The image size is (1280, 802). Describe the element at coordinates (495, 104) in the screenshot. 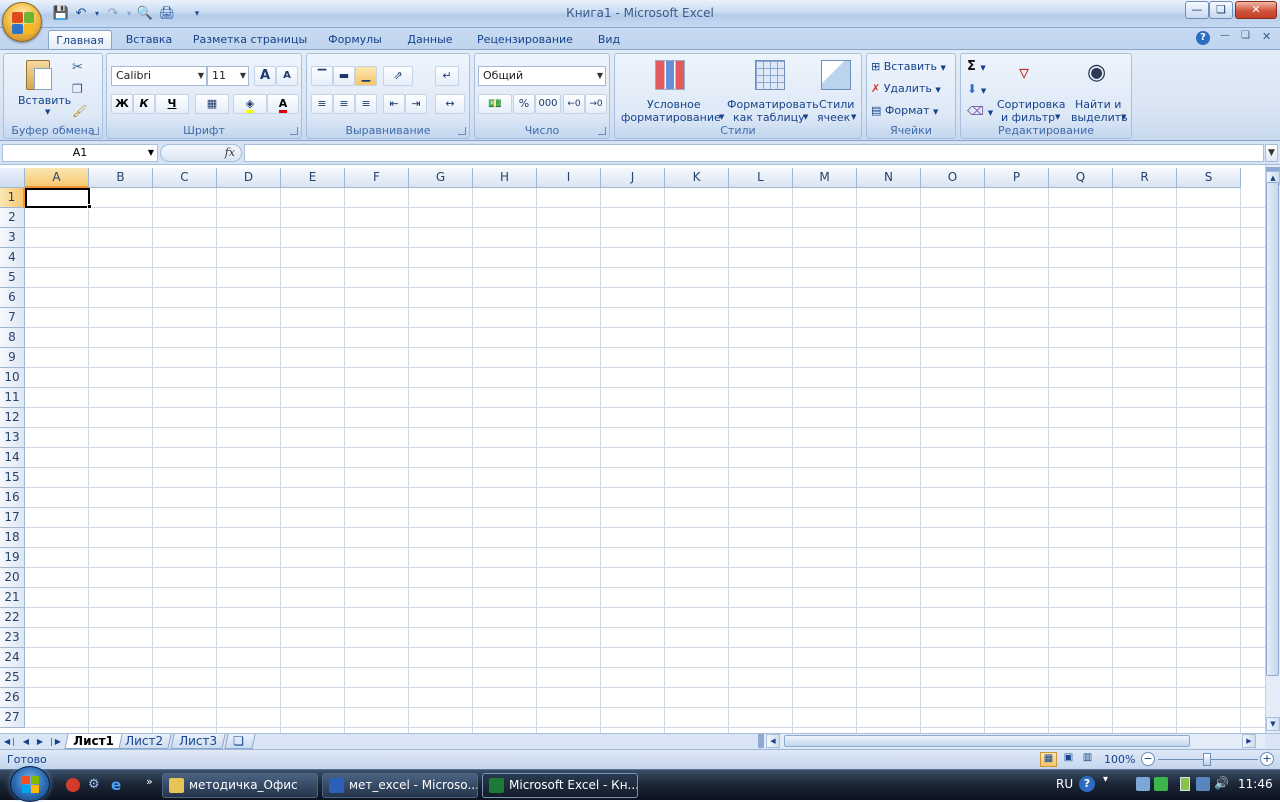

I see `currency-format-button: 💵` at that location.